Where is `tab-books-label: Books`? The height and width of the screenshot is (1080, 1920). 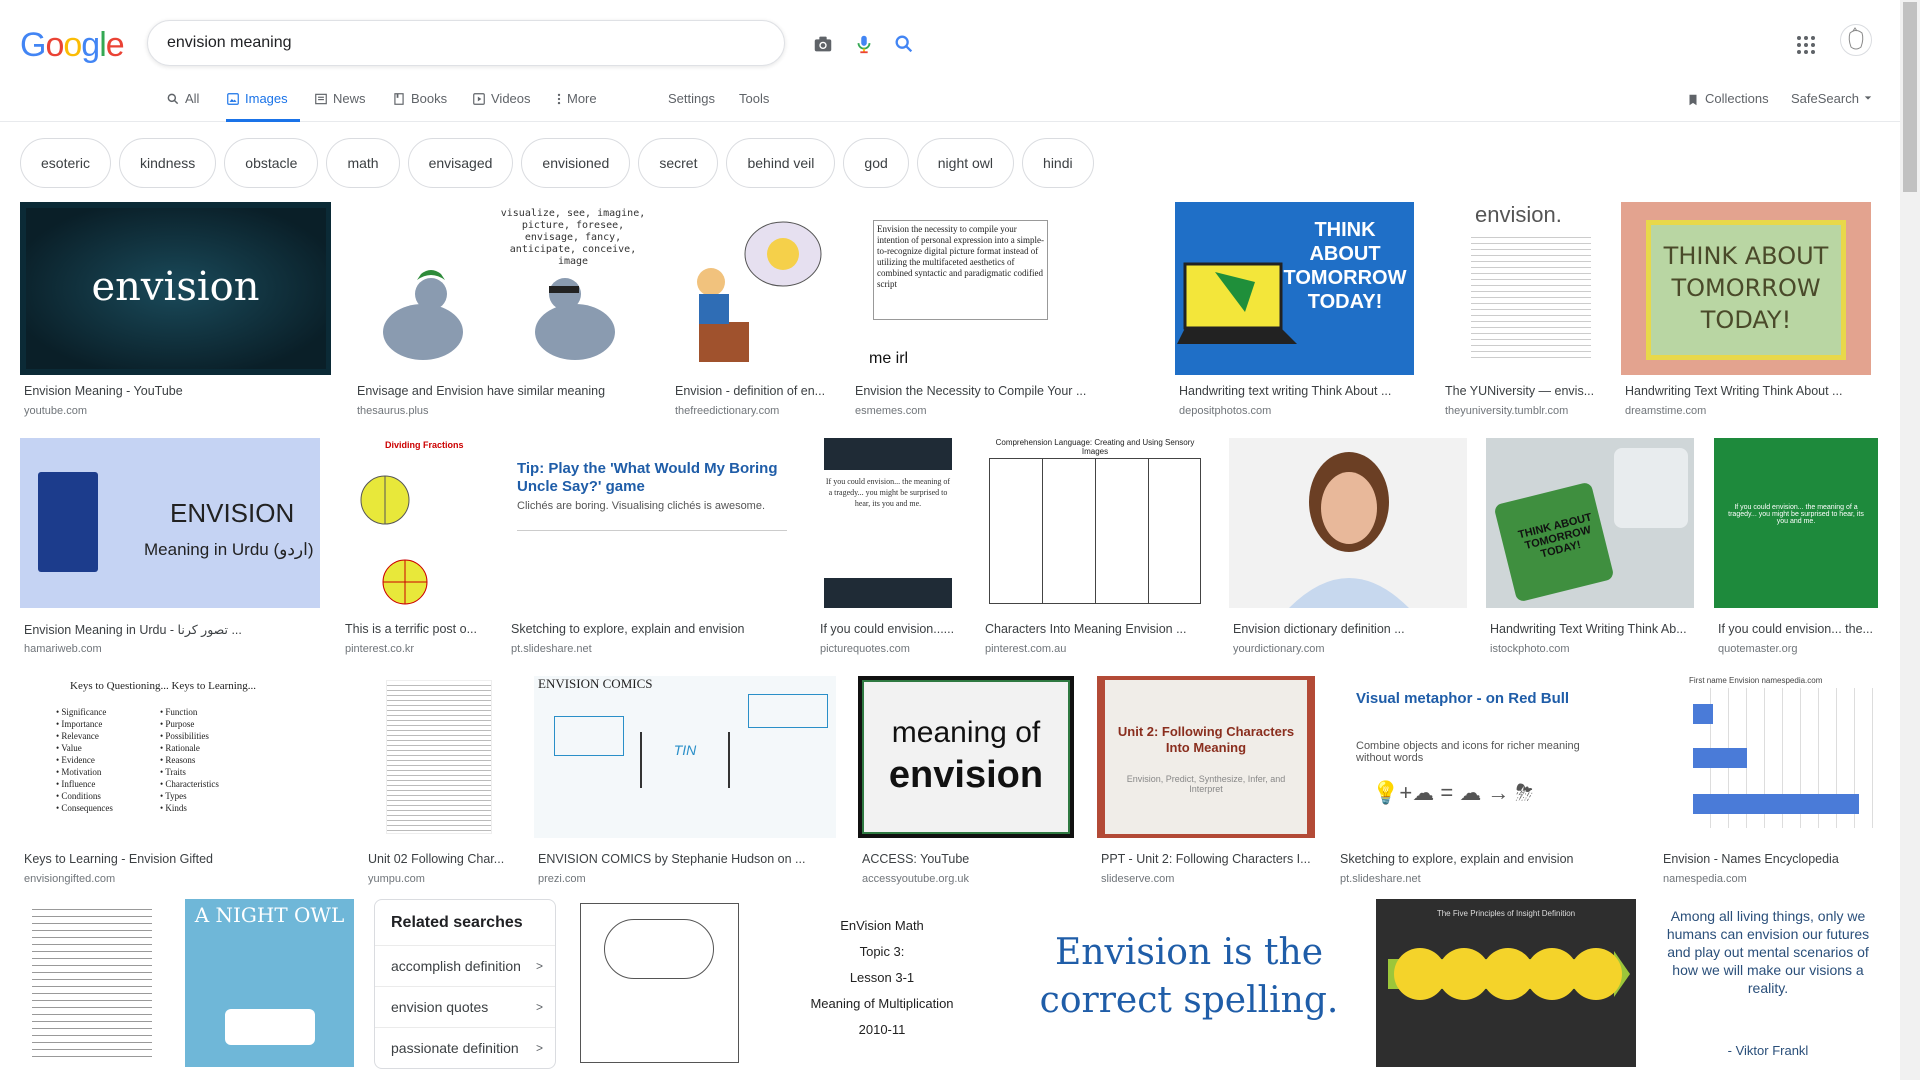 tab-books-label: Books is located at coordinates (429, 98).